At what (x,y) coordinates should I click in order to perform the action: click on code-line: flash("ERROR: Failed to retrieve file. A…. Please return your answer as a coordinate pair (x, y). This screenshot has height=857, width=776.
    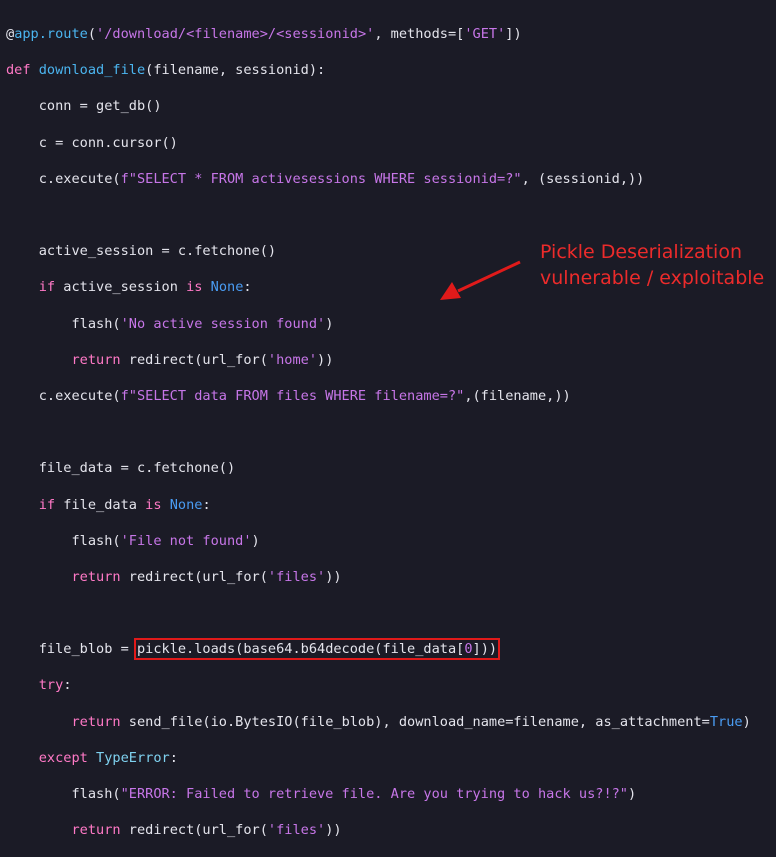
    Looking at the image, I should click on (378, 794).